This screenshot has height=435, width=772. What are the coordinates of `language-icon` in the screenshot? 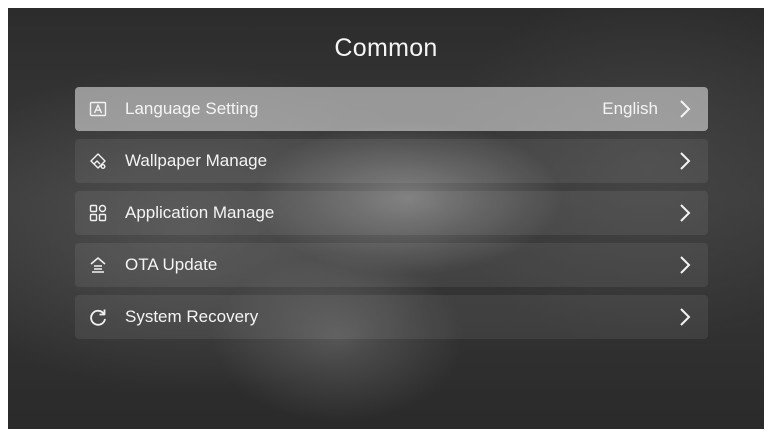 It's located at (98, 109).